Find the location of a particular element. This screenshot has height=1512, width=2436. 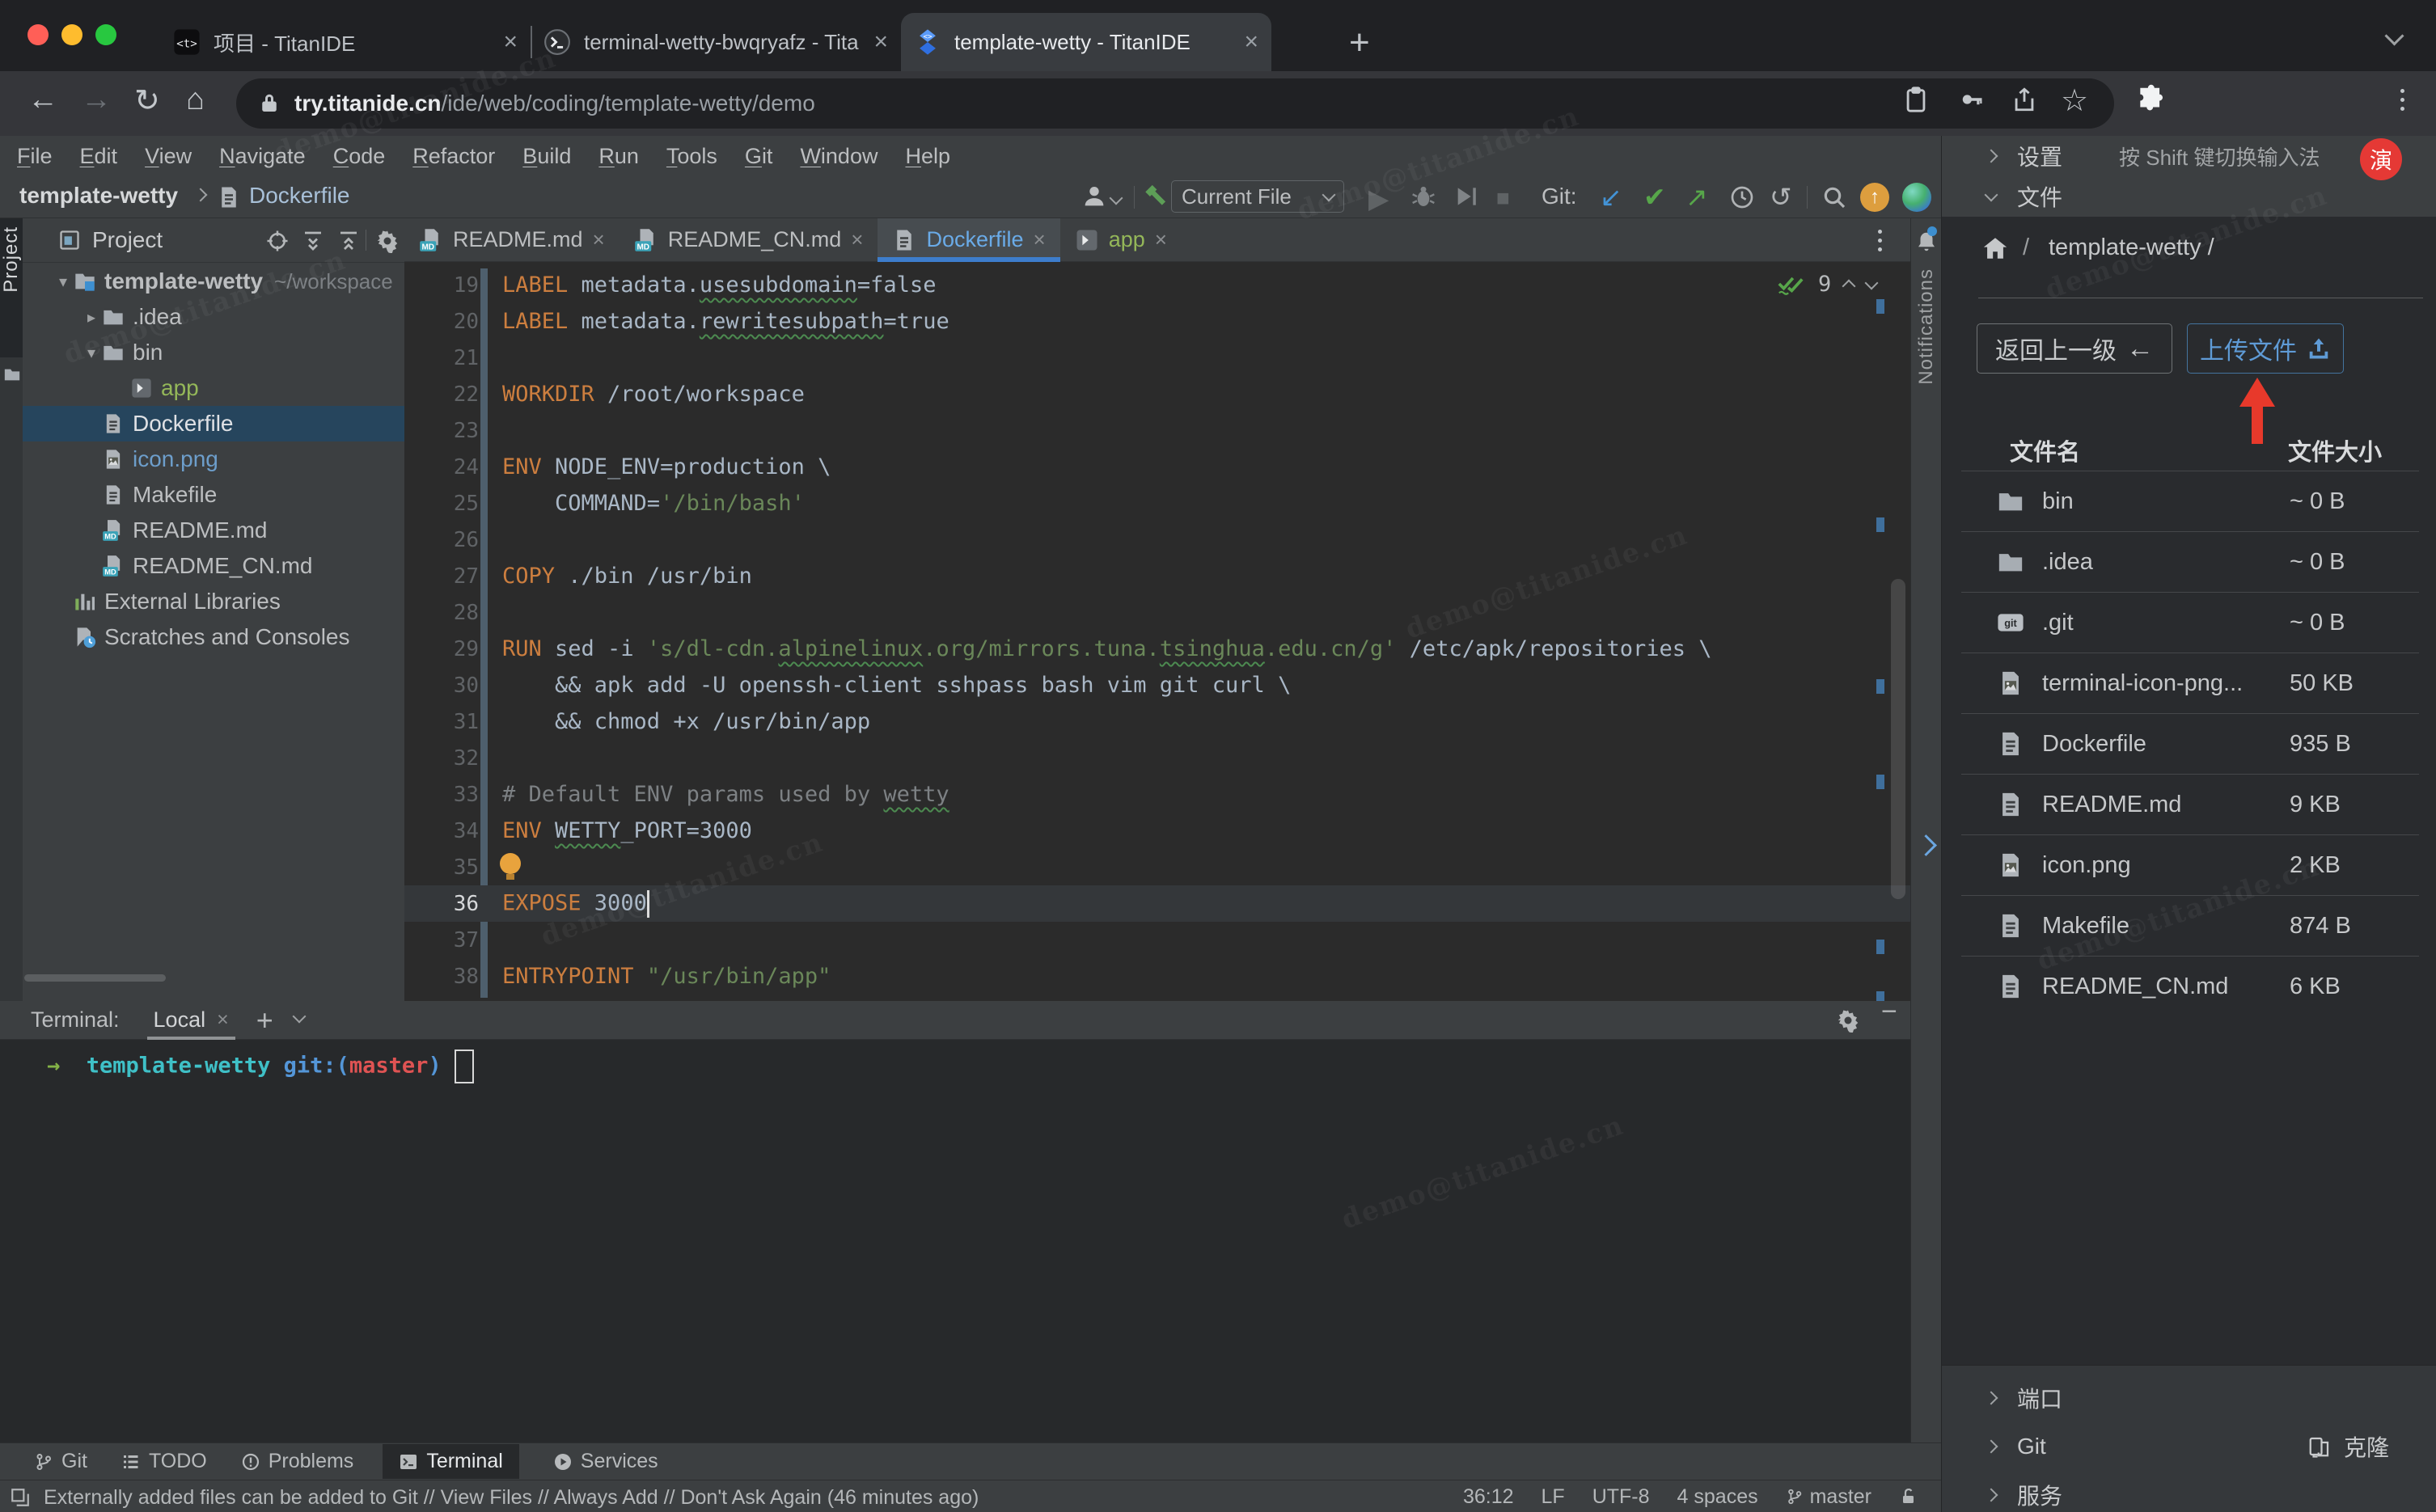

git-branch-widget: master is located at coordinates (1828, 1497).